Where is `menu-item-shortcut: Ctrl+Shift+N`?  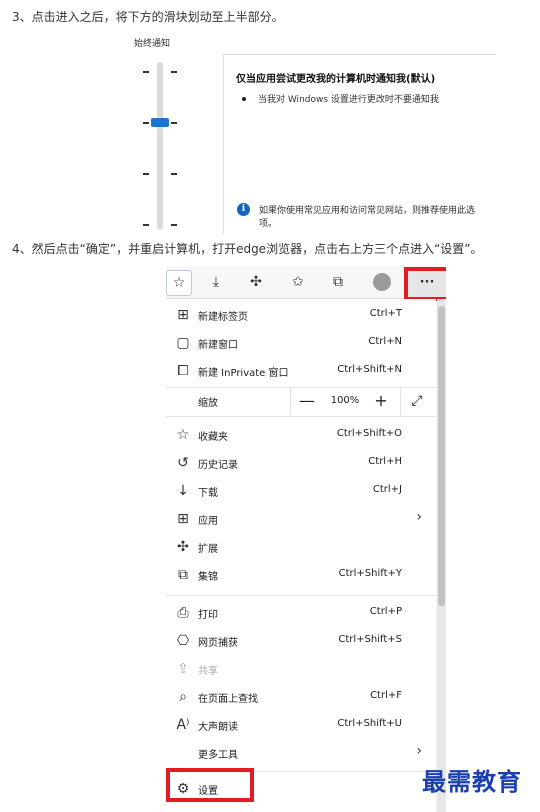
menu-item-shortcut: Ctrl+Shift+N is located at coordinates (369, 369).